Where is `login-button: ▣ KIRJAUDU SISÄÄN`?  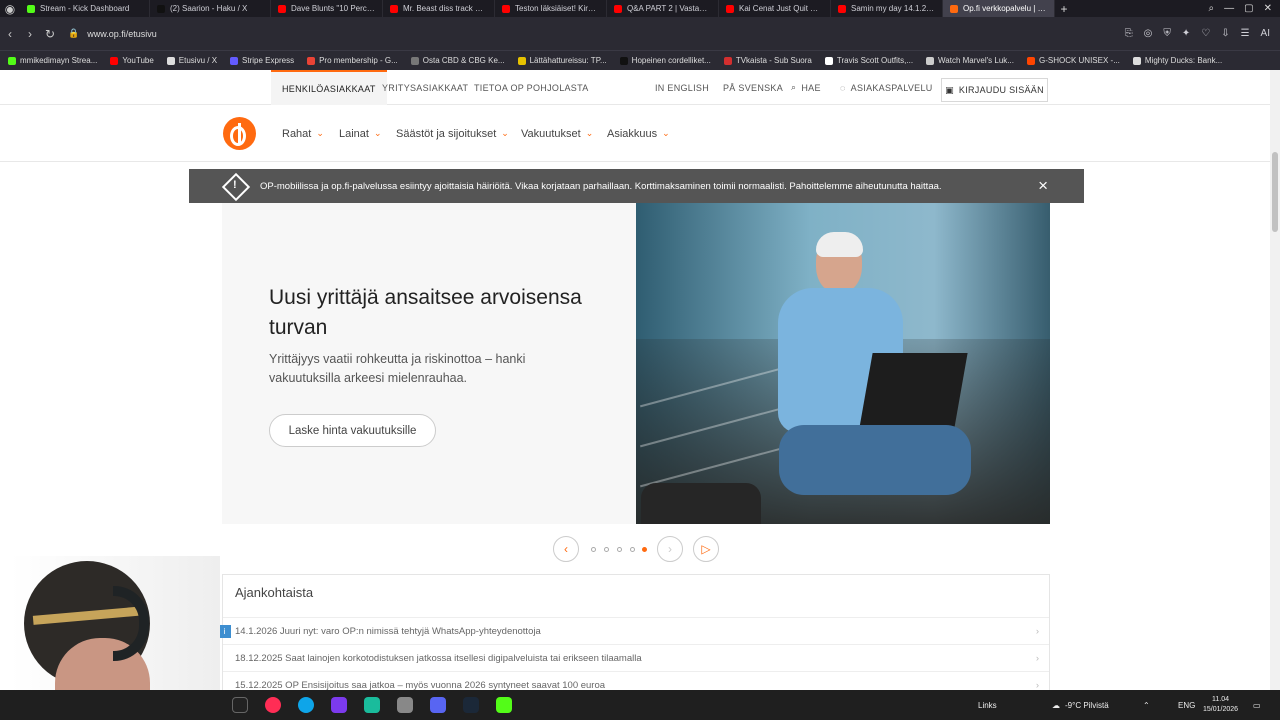
login-button: ▣ KIRJAUDU SISÄÄN is located at coordinates (994, 90).